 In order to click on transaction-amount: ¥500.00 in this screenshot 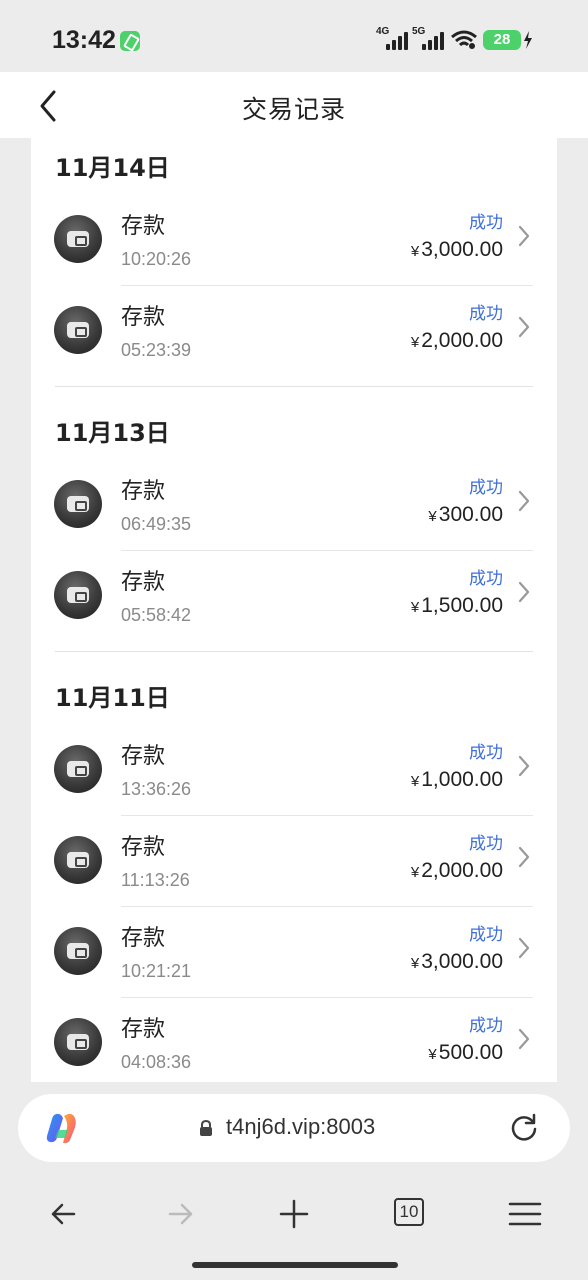, I will do `click(465, 1053)`.